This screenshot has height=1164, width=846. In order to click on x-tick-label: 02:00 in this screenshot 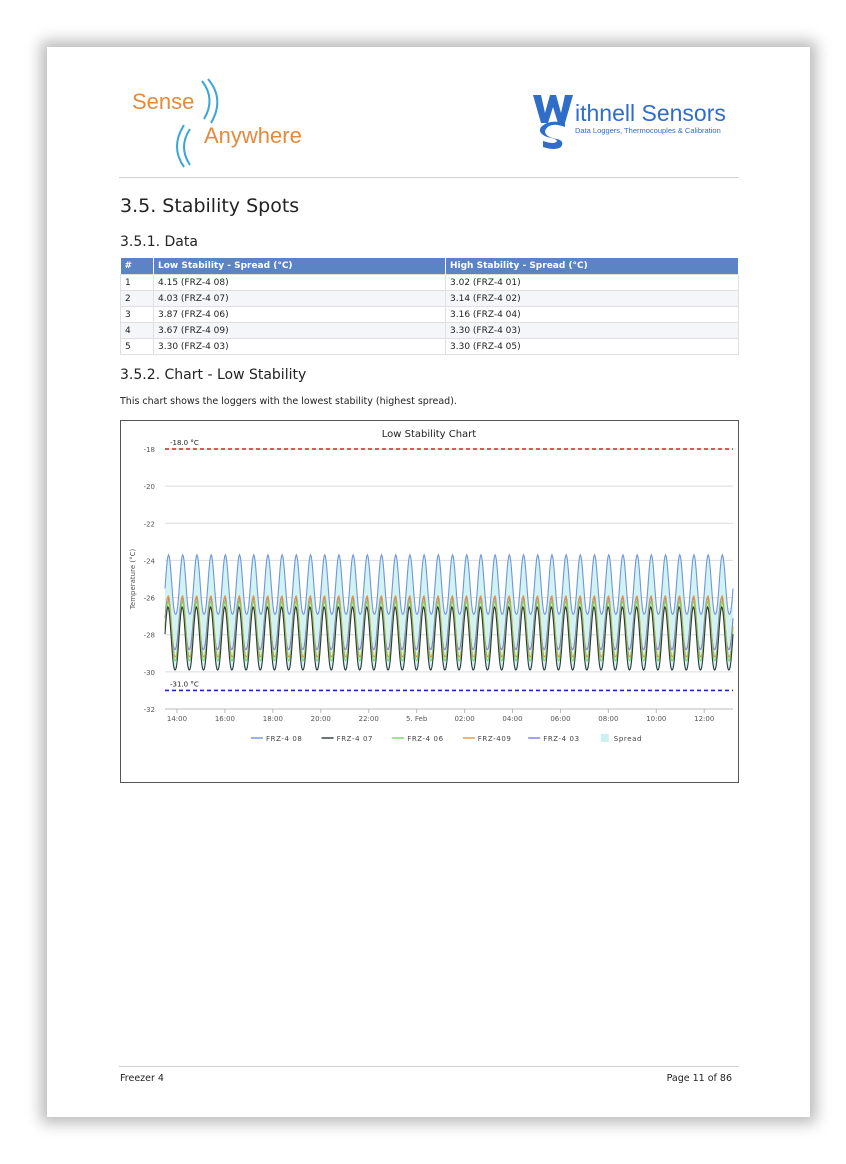, I will do `click(464, 719)`.